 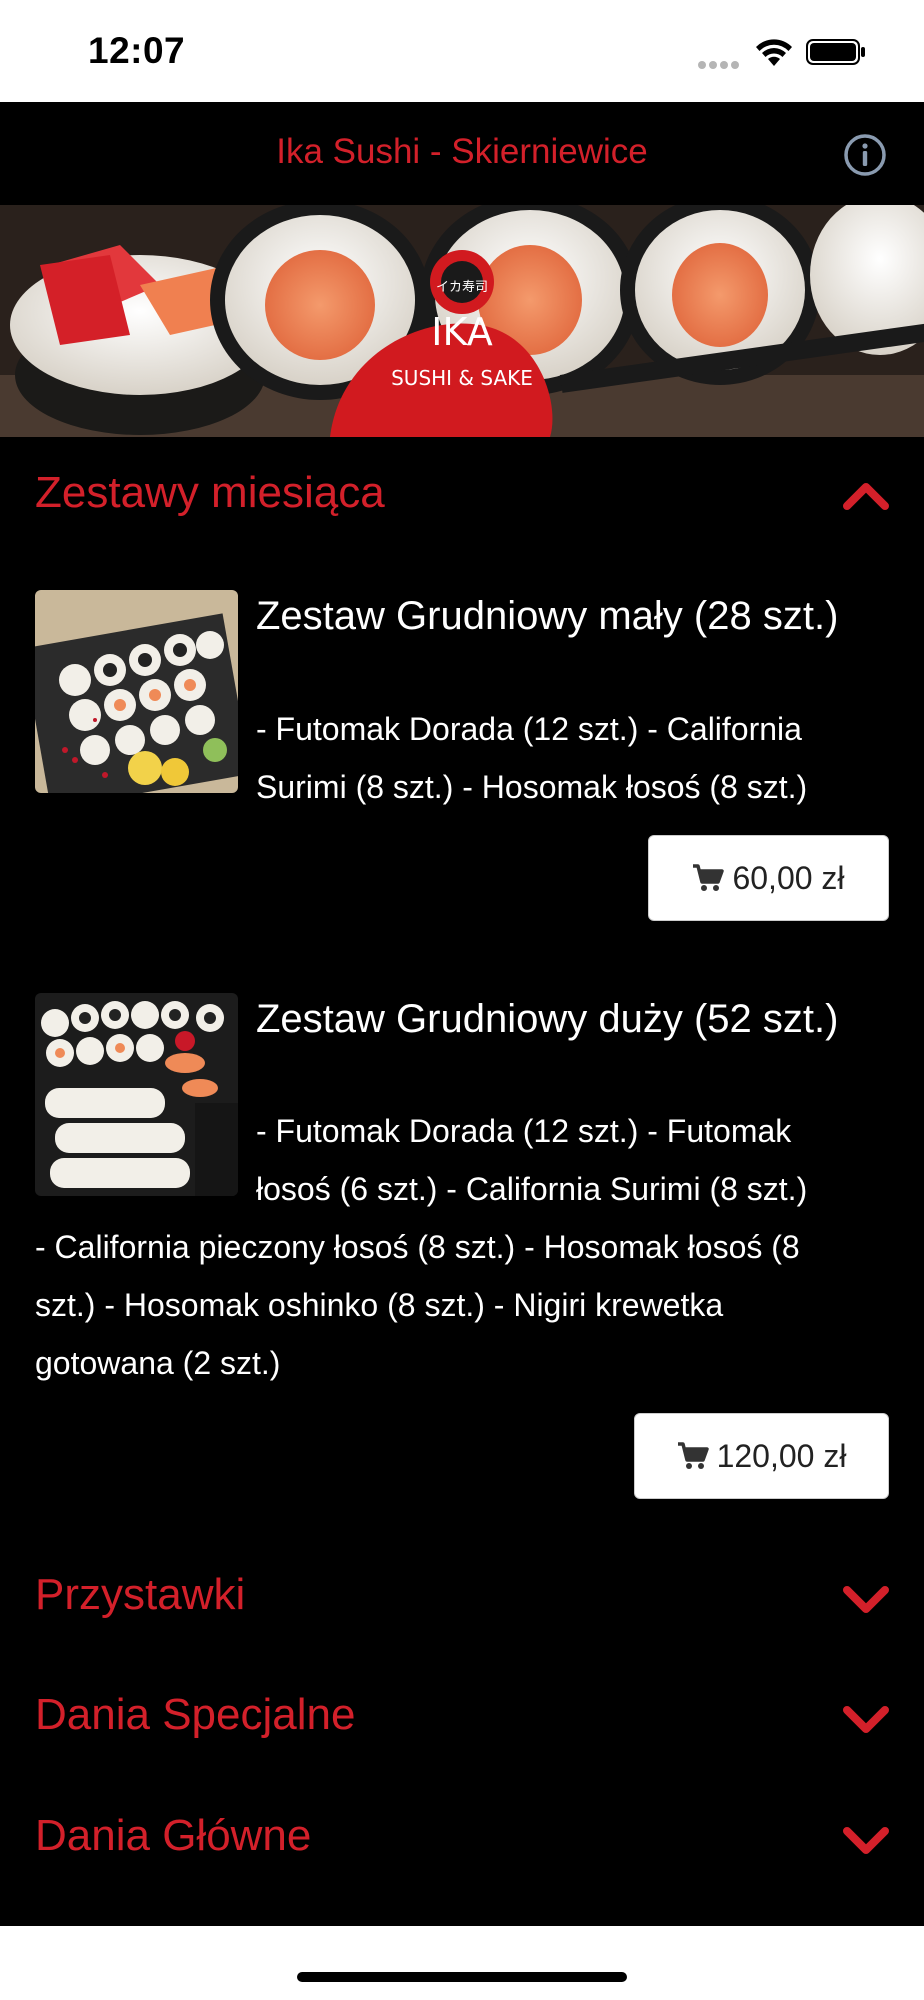 What do you see at coordinates (781, 1455) in the screenshot?
I see `price-label-2: 120,00 zł` at bounding box center [781, 1455].